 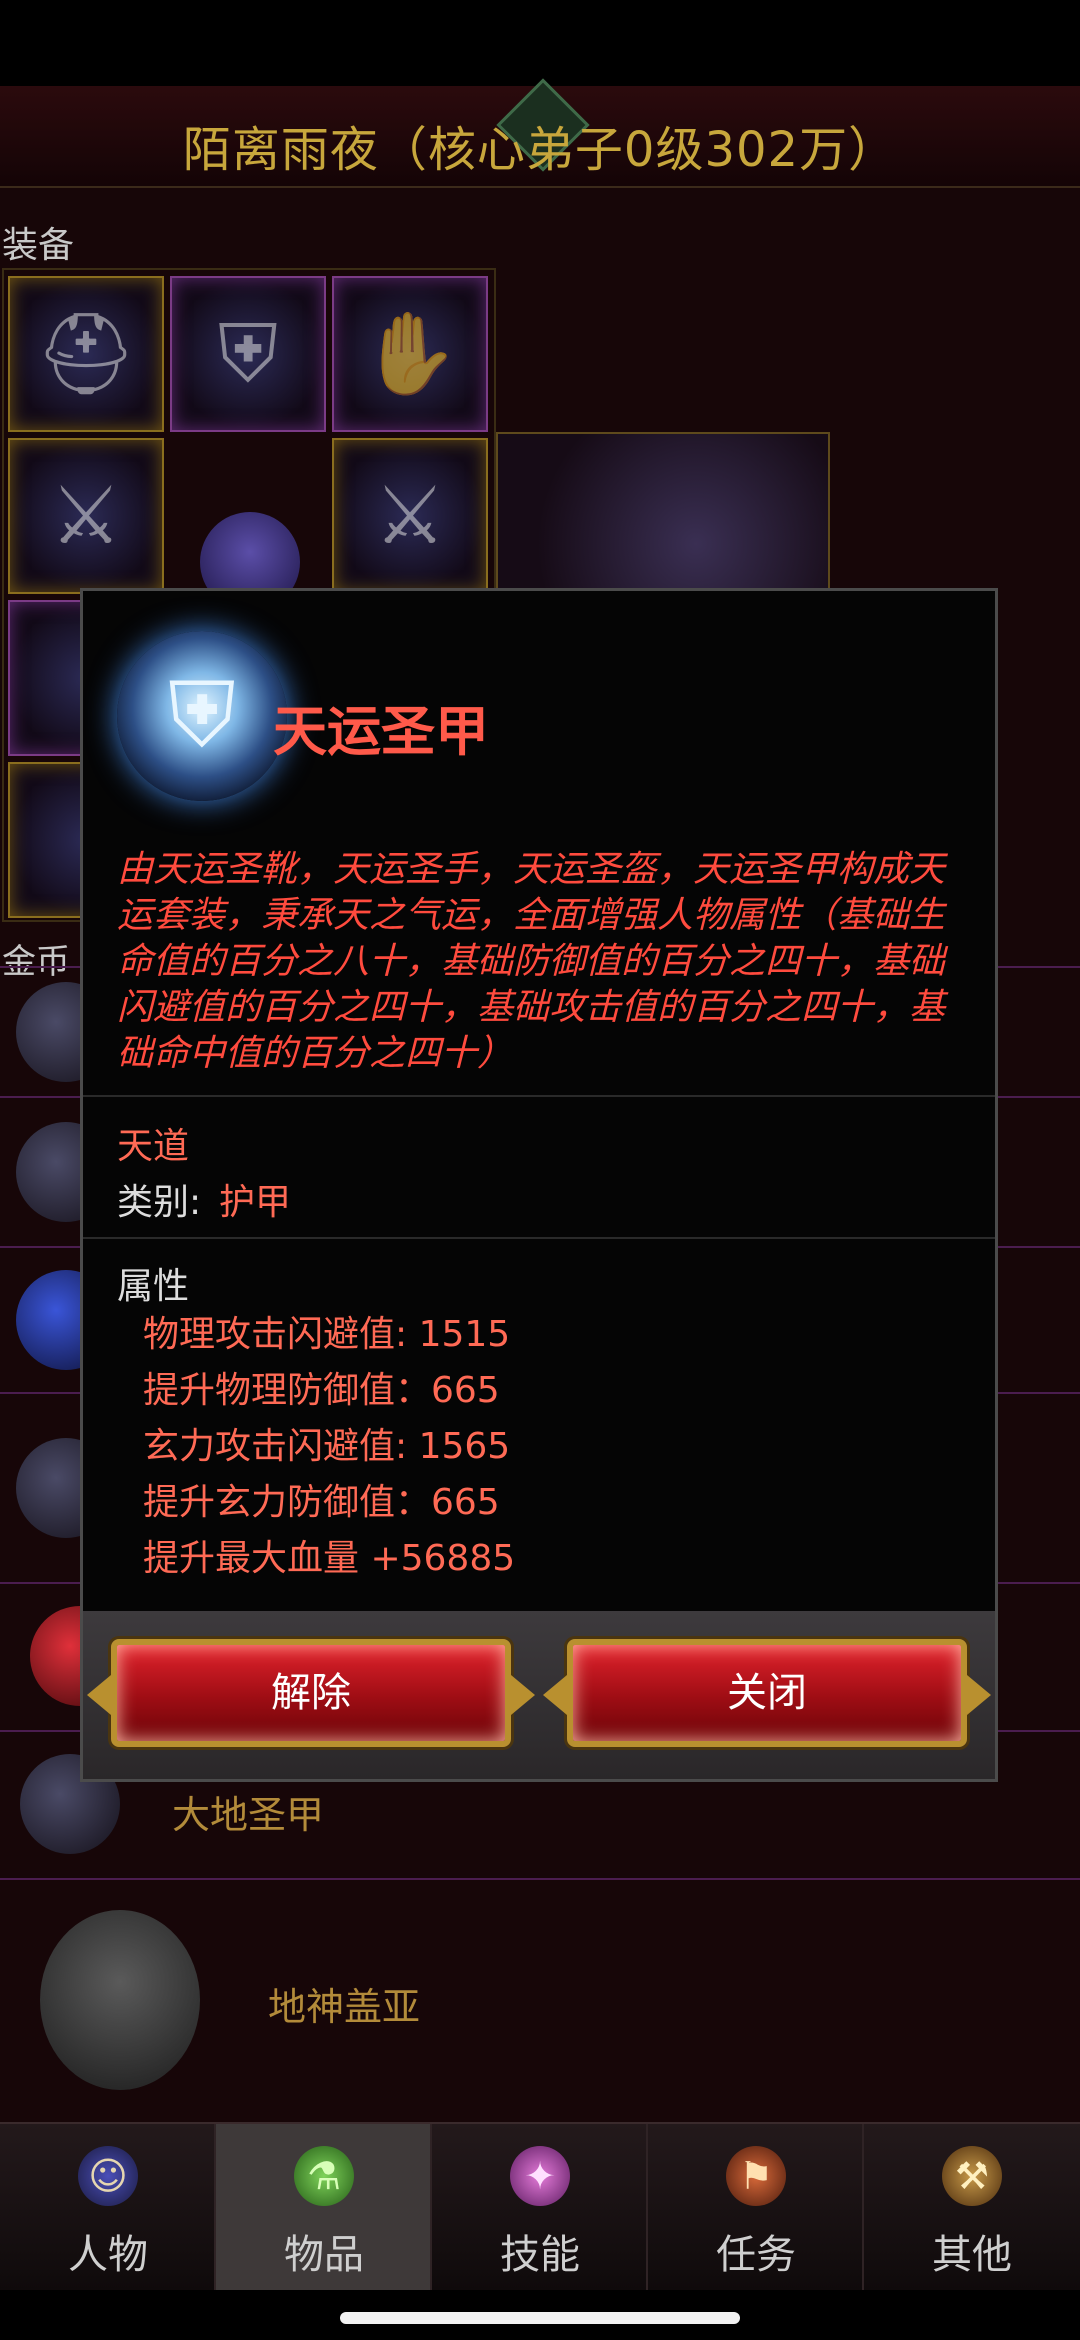 I want to click on item-armor-icon: ⛨, so click(x=202, y=716).